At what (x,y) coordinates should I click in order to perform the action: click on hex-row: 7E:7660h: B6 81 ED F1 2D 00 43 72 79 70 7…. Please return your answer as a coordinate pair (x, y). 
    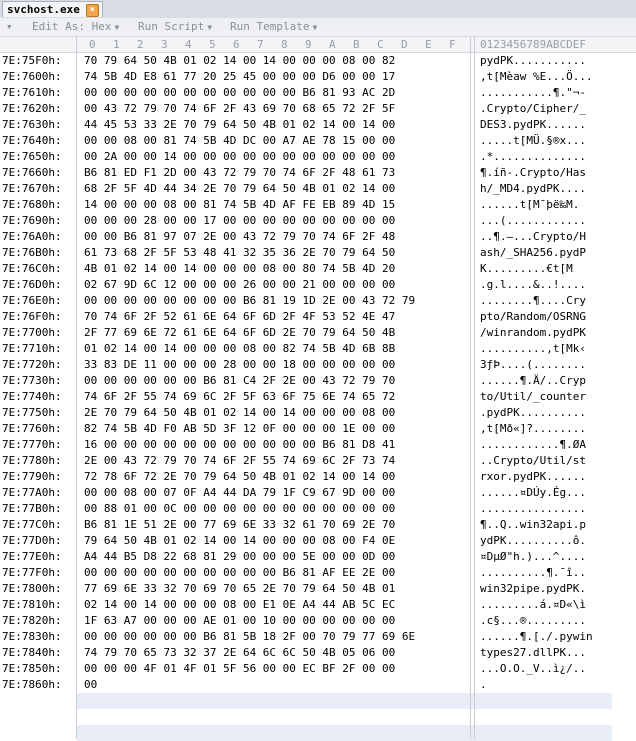
    Looking at the image, I should click on (318, 173).